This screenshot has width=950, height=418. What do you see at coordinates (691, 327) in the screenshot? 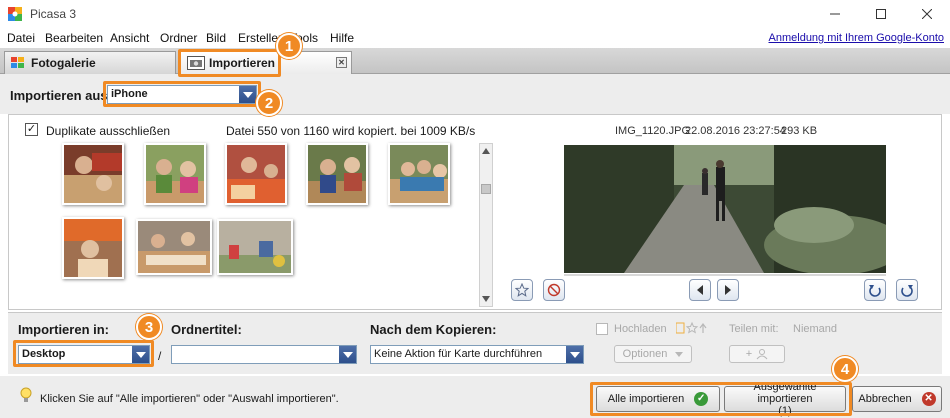
I see `upload-status-icons` at bounding box center [691, 327].